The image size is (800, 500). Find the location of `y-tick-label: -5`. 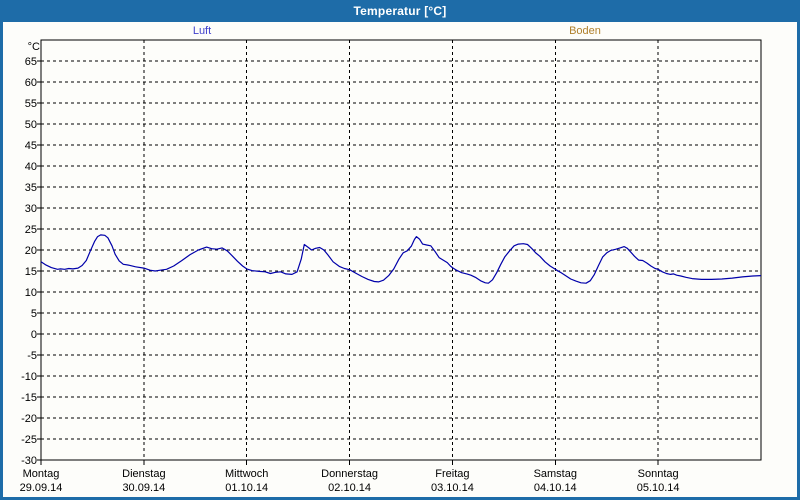

y-tick-label: -5 is located at coordinates (32, 356).